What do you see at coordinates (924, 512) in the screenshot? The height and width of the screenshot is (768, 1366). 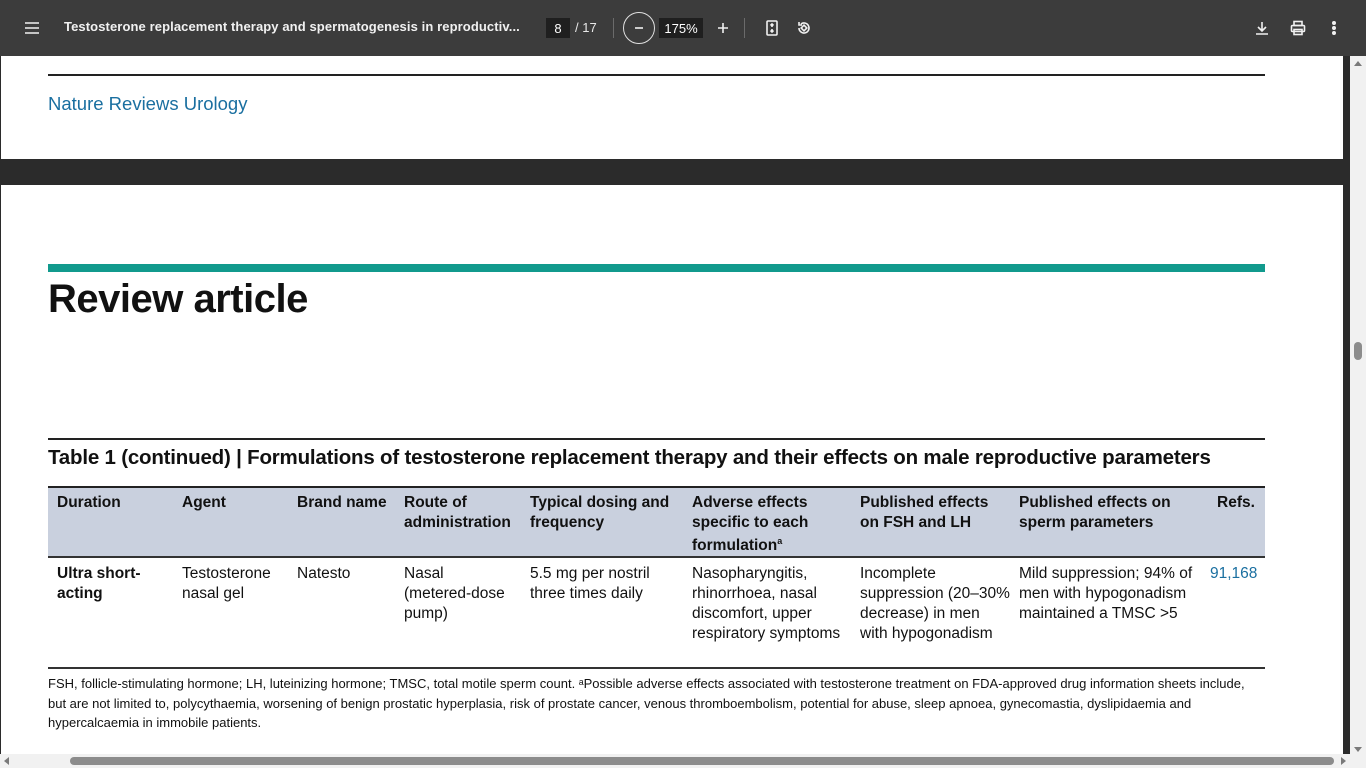 I see `header-fsh-lh: Published effects on FSH and LH` at bounding box center [924, 512].